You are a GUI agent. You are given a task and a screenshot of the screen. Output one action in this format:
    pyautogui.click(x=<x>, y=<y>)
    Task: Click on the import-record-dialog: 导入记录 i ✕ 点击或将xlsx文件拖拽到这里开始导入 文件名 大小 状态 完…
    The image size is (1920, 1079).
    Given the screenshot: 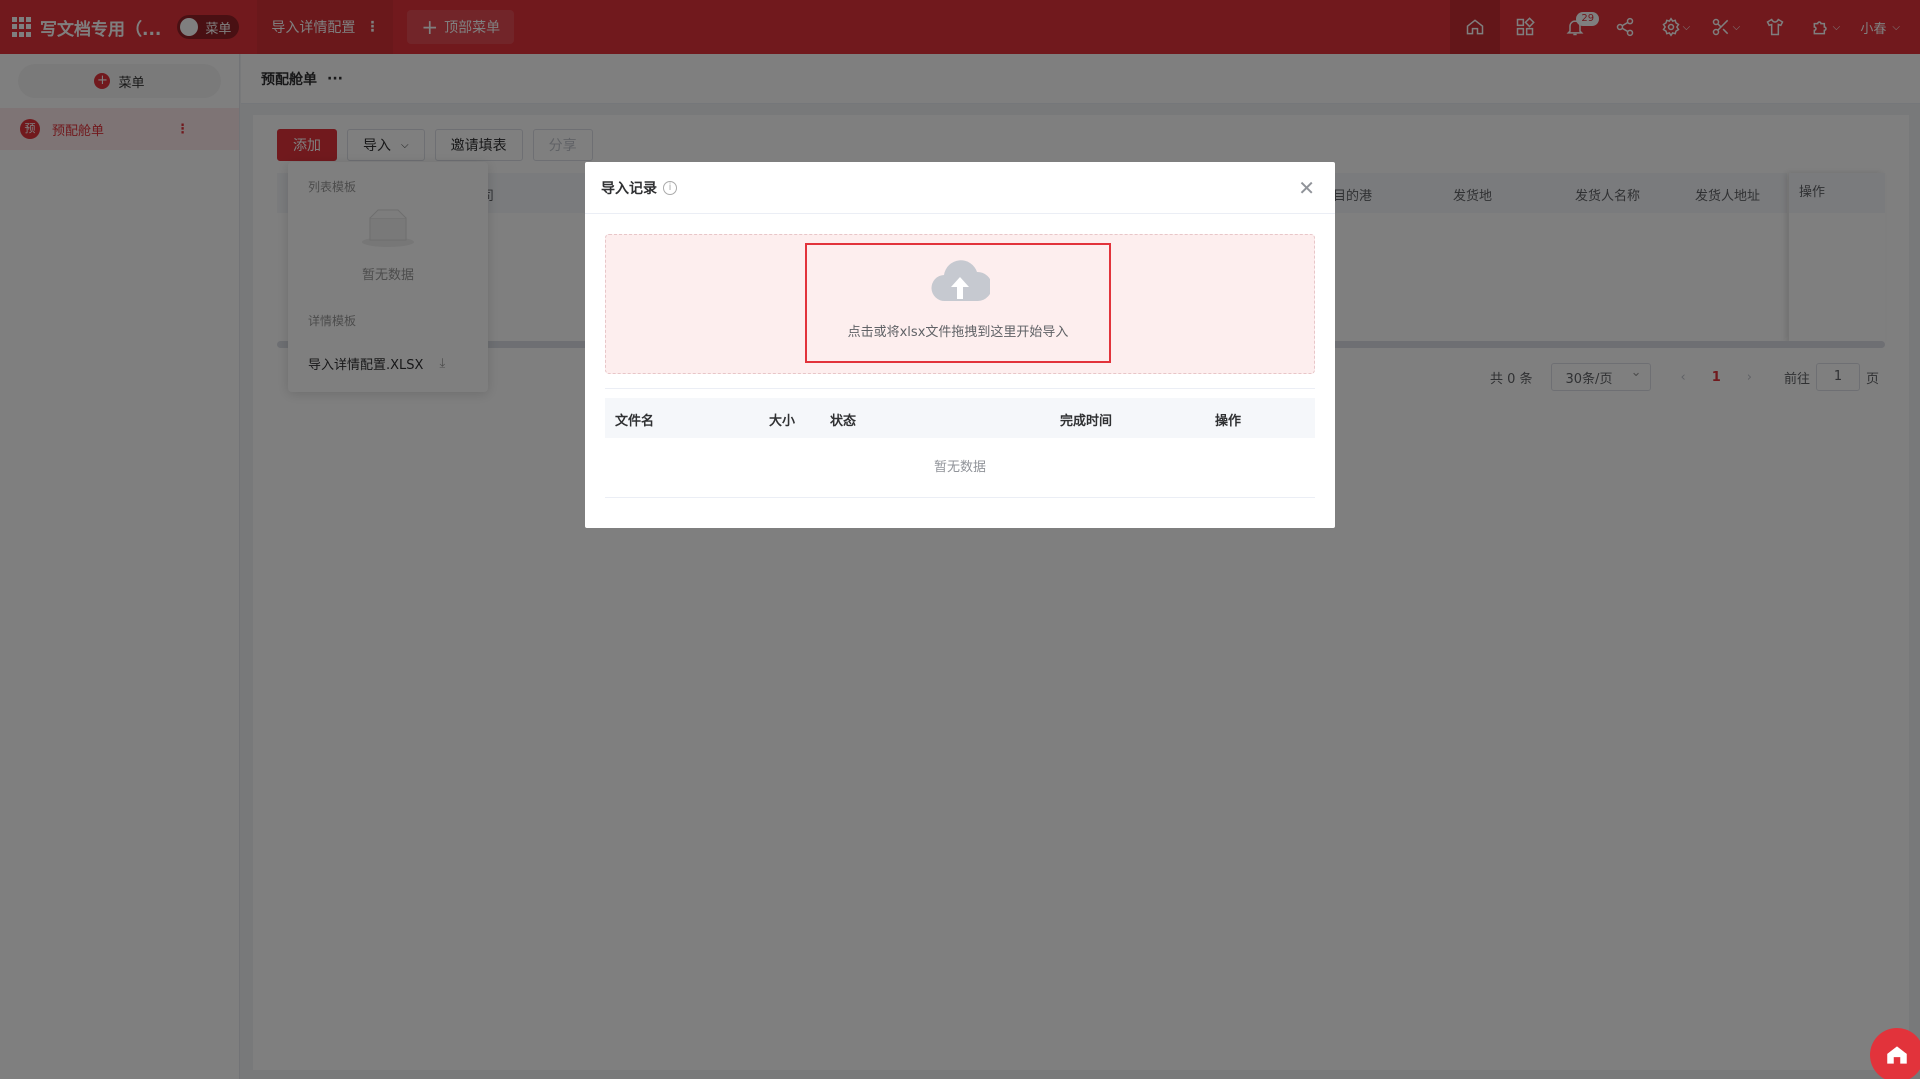 What is the action you would take?
    pyautogui.click(x=960, y=345)
    